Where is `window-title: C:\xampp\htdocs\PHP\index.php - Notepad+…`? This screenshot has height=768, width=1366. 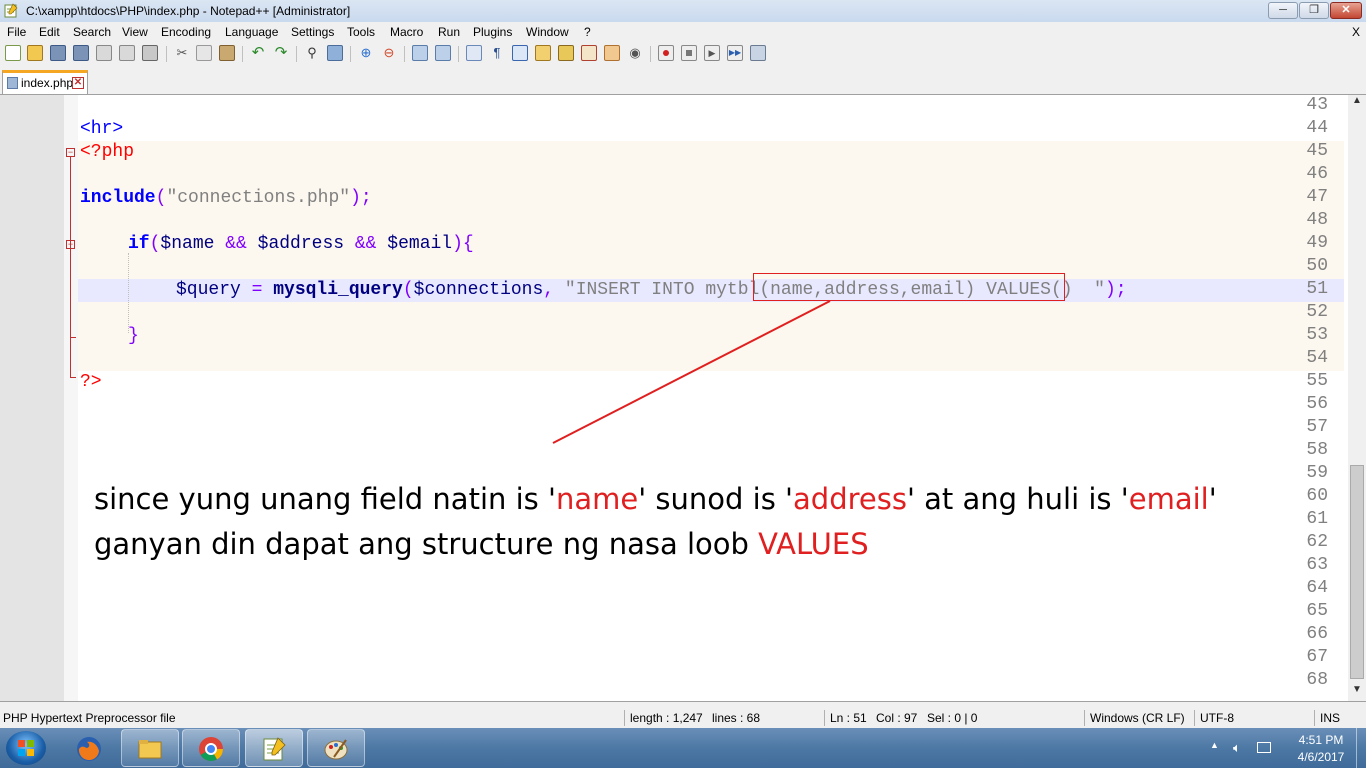 window-title: C:\xampp\htdocs\PHP\index.php - Notepad+… is located at coordinates (188, 11).